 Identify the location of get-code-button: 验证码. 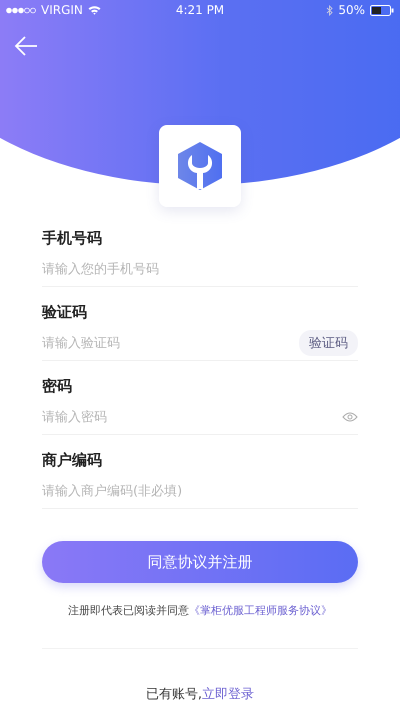
(328, 343).